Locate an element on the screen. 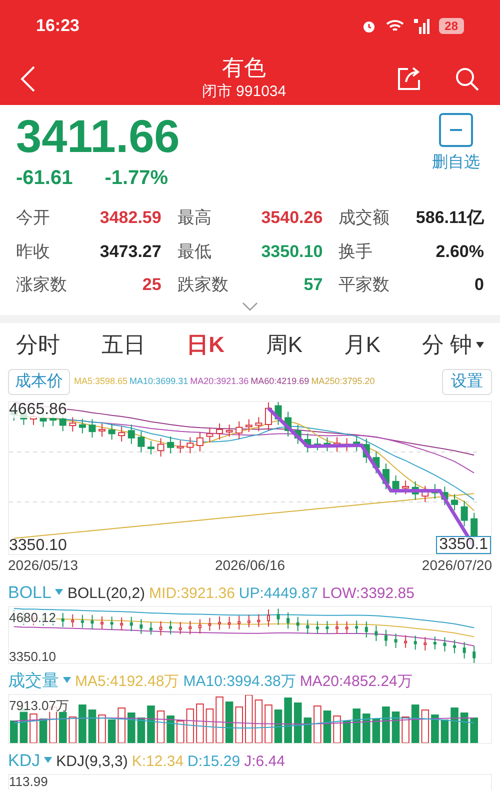 This screenshot has height=790, width=500. stat-value: 2.60% is located at coordinates (460, 251).